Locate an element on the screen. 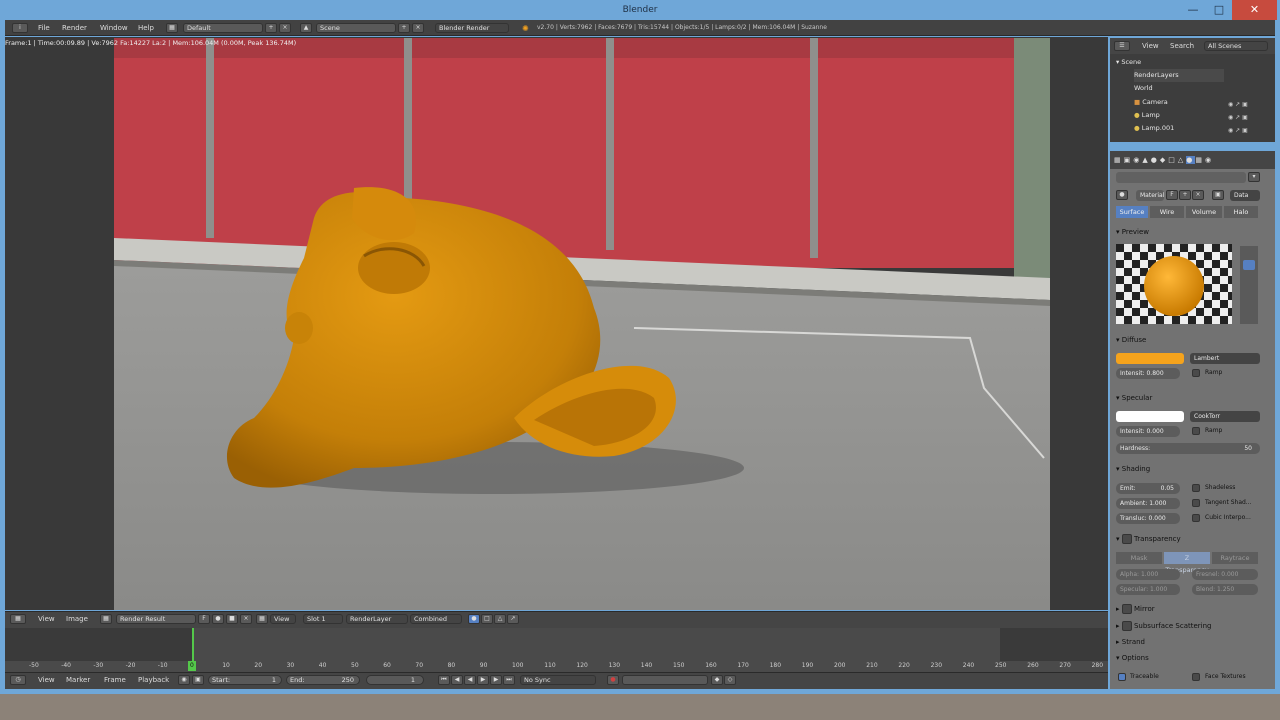 The image size is (1280, 720). outliner-menu-search: Search is located at coordinates (1182, 46).